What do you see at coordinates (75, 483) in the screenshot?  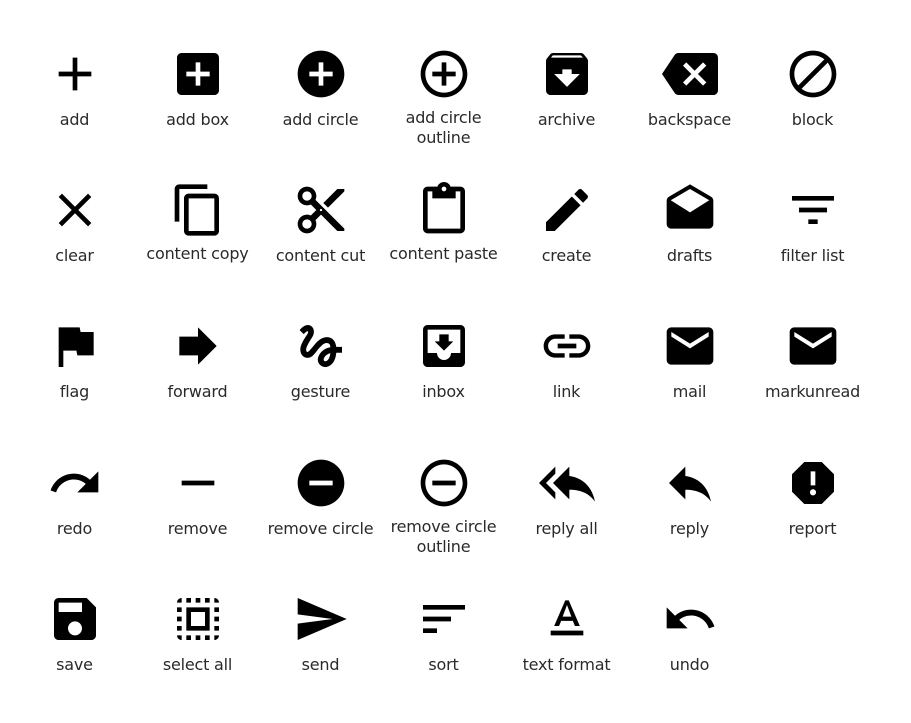 I see `redo-icon` at bounding box center [75, 483].